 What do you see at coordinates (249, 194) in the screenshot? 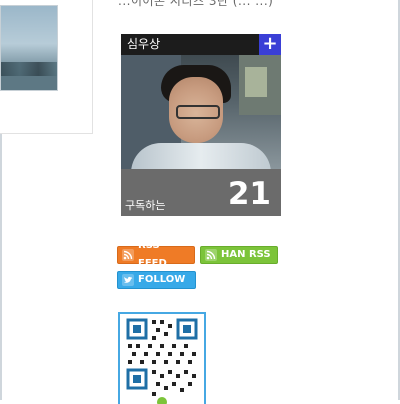
I see `subscriber-count: 21` at bounding box center [249, 194].